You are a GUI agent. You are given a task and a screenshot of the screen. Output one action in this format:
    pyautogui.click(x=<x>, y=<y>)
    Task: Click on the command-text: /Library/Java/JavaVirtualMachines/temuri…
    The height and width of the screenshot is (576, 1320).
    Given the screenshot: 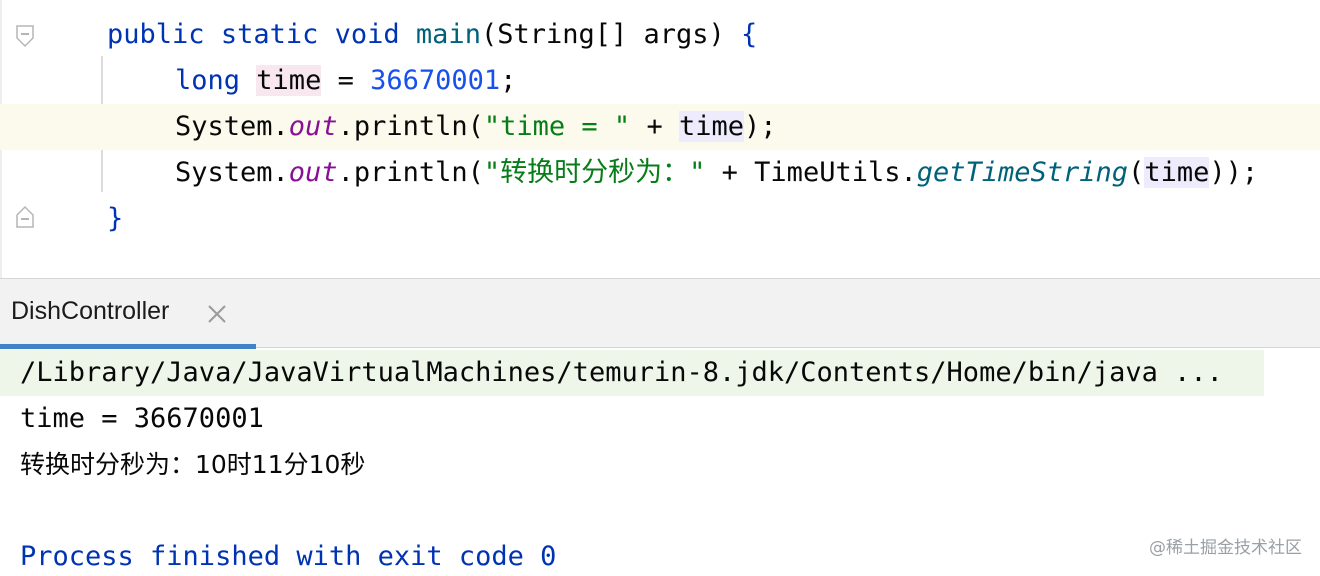 What is the action you would take?
    pyautogui.click(x=621, y=372)
    